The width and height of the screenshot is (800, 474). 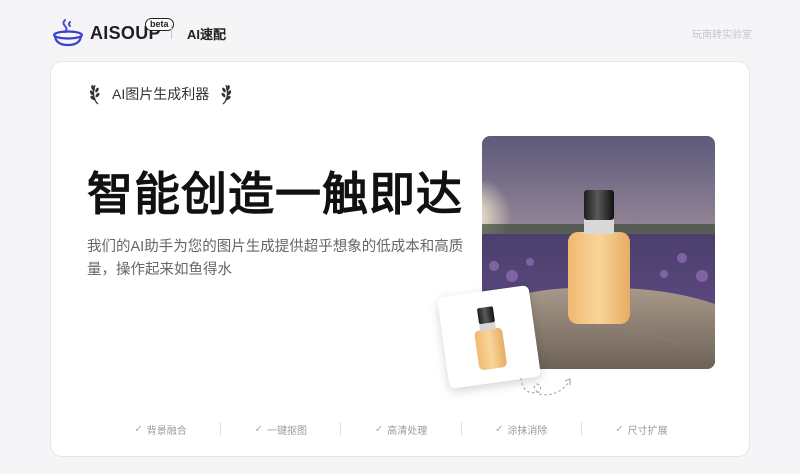 What do you see at coordinates (226, 94) in the screenshot?
I see `laurel-right-icon` at bounding box center [226, 94].